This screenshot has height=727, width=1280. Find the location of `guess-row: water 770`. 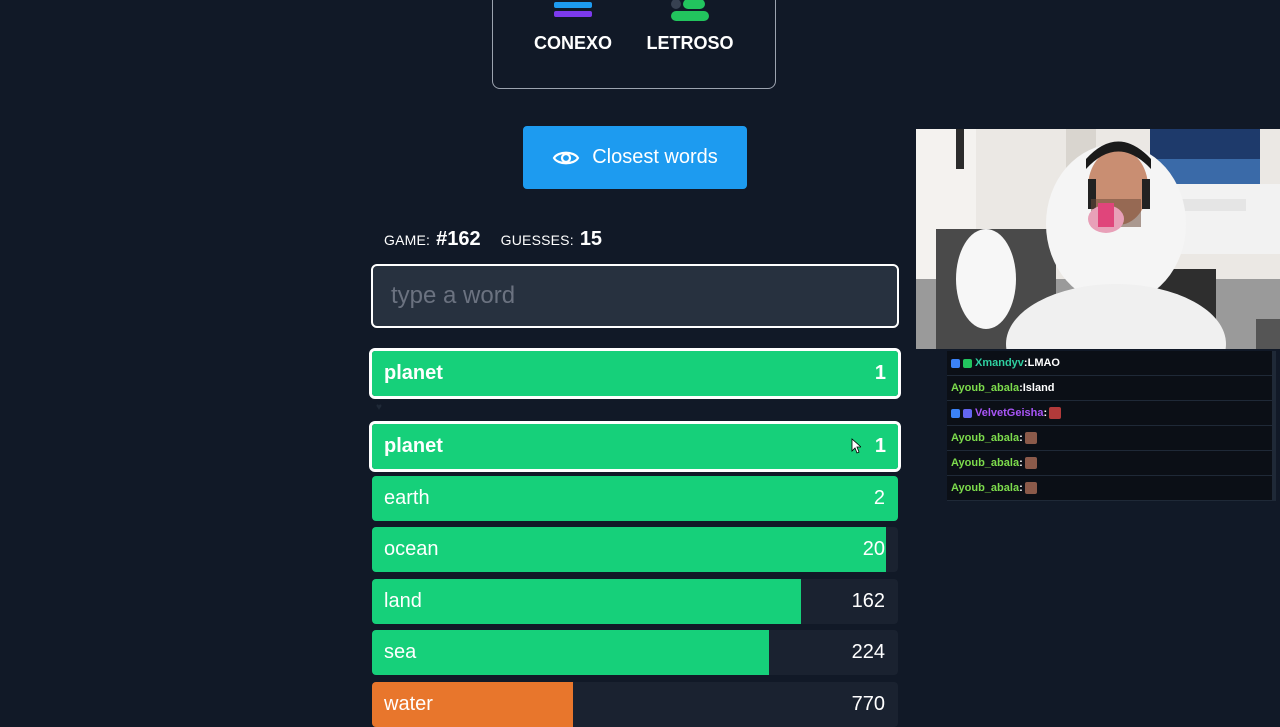

guess-row: water 770 is located at coordinates (635, 704).